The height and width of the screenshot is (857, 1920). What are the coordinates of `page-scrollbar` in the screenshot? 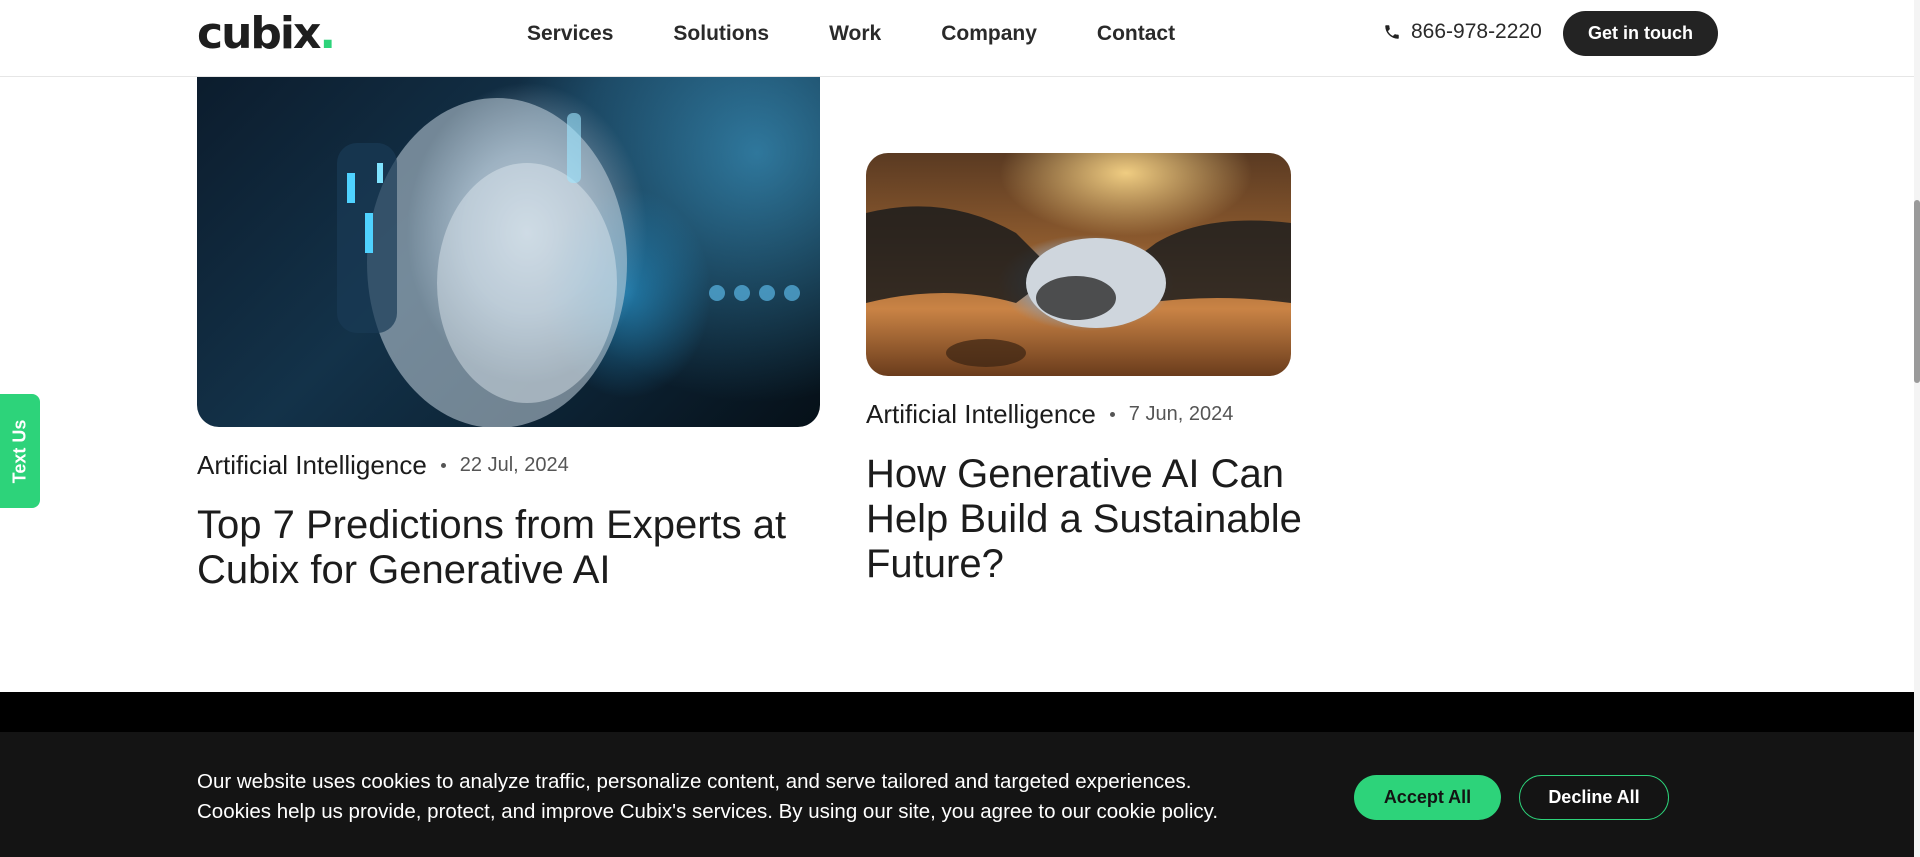 It's located at (1917, 428).